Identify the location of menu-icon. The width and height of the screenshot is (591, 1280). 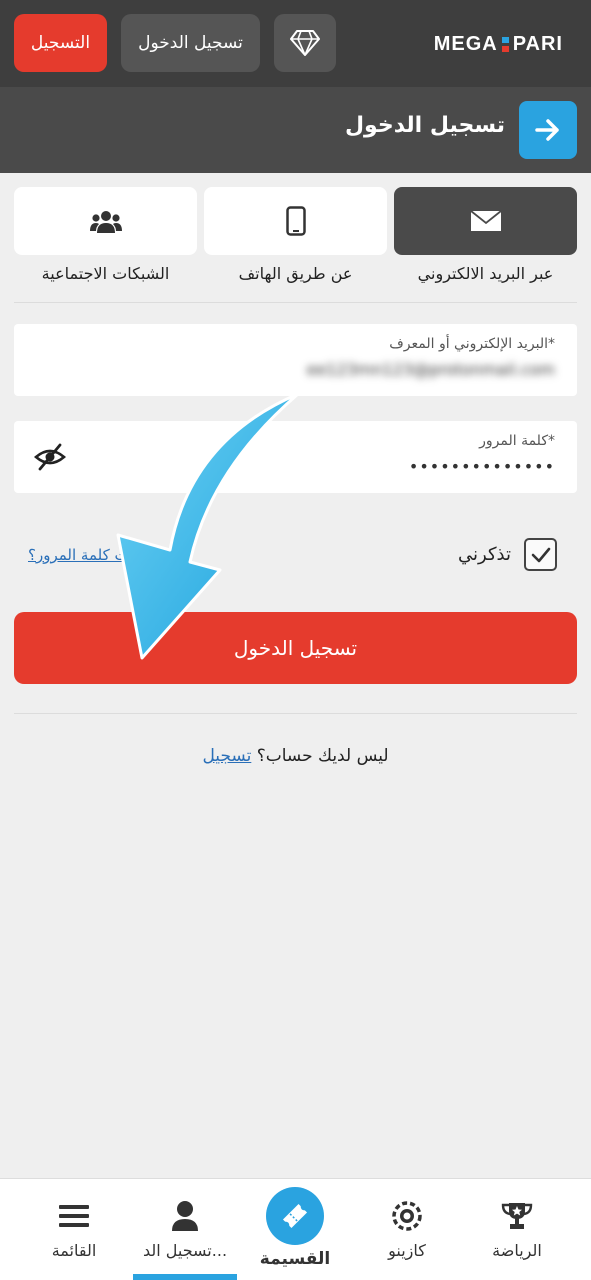
(74, 1216).